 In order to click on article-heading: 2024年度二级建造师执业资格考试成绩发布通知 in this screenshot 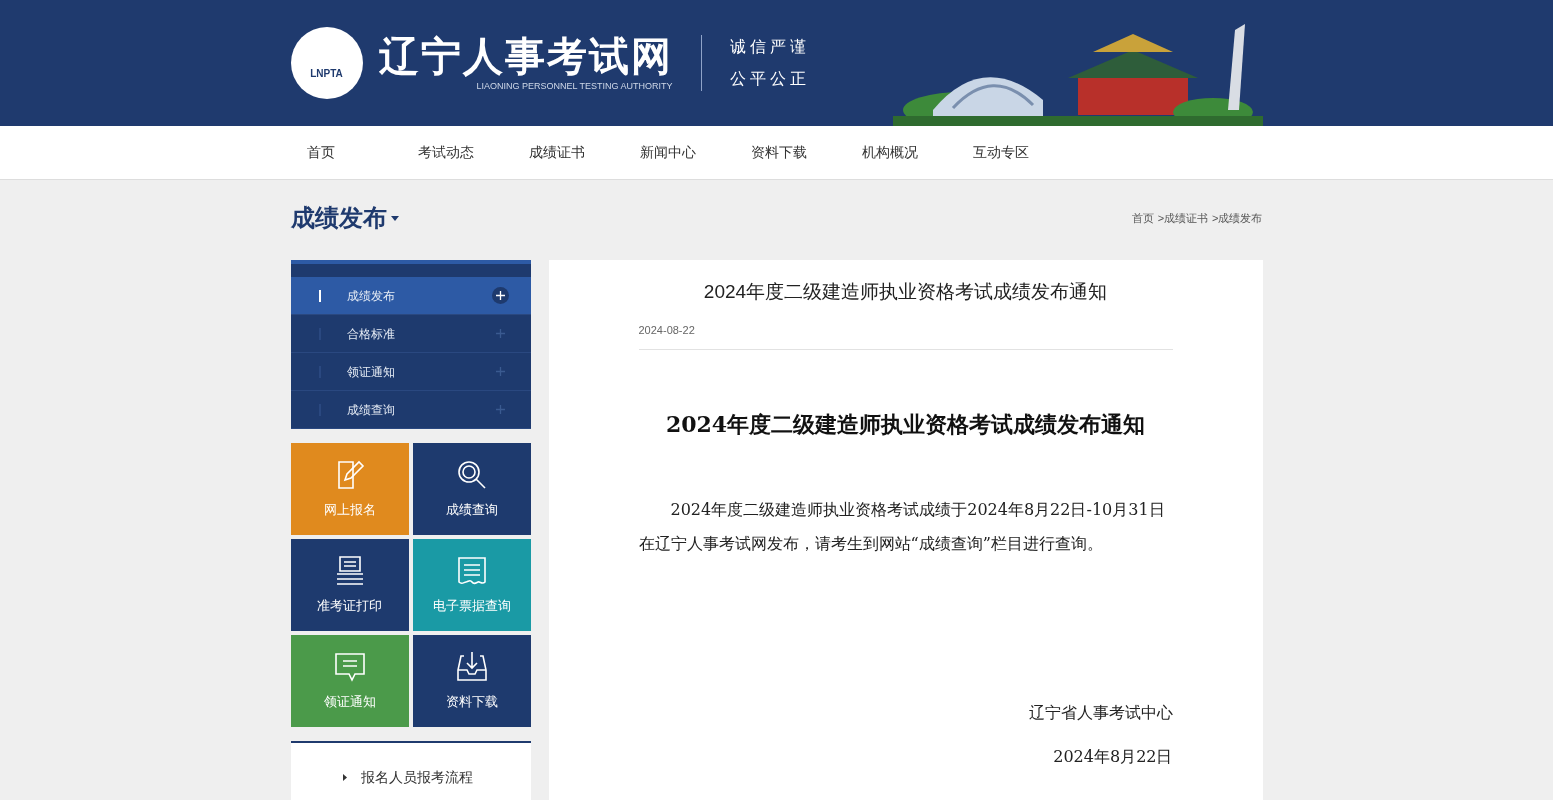, I will do `click(905, 423)`.